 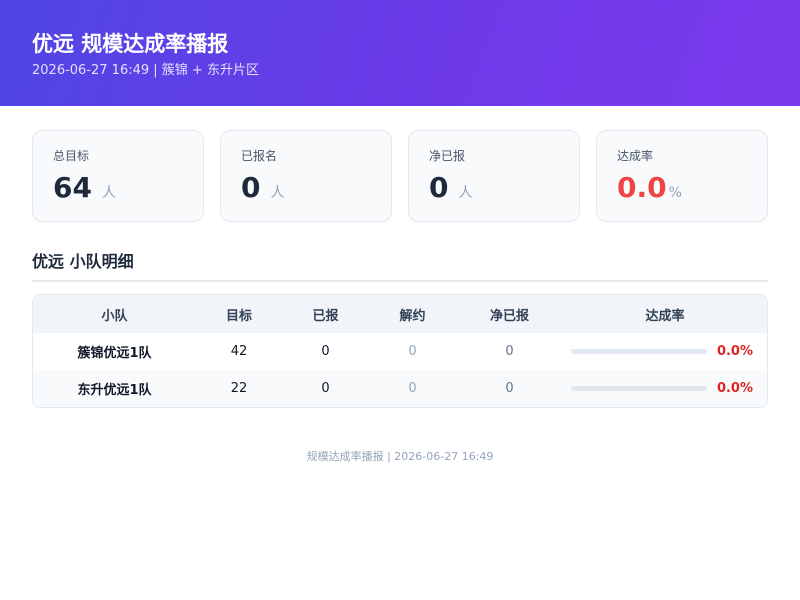 What do you see at coordinates (238, 316) in the screenshot?
I see `column-header-target: 目标` at bounding box center [238, 316].